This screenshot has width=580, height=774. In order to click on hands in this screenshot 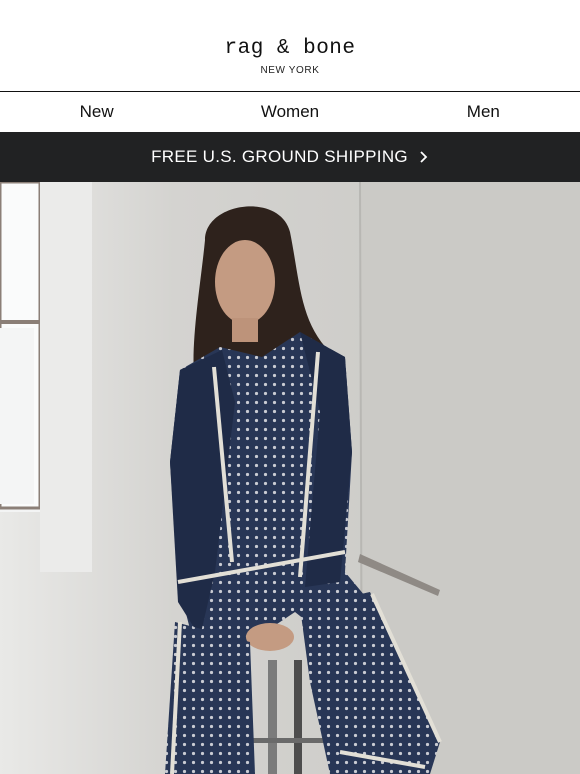, I will do `click(270, 637)`.